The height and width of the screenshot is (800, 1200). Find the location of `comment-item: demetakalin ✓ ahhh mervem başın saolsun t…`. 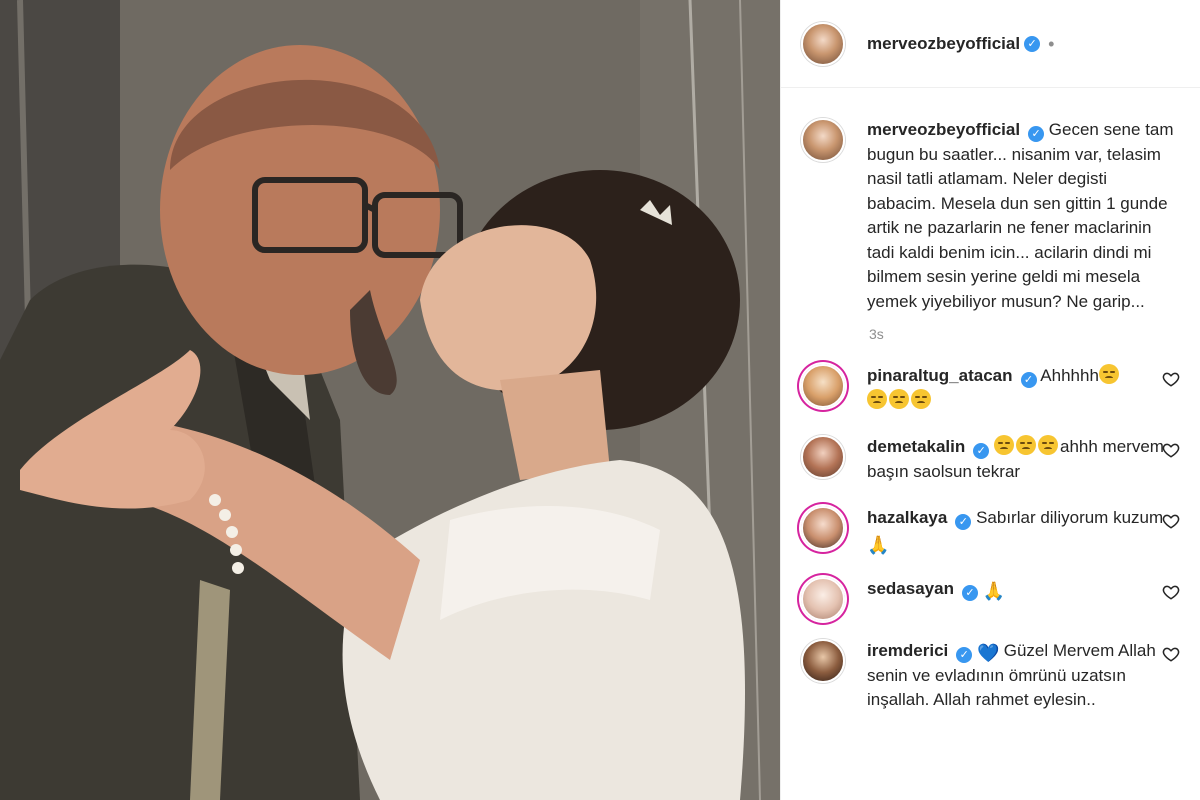

comment-item: demetakalin ✓ ahhh mervem başın saolsun t… is located at coordinates (990, 459).